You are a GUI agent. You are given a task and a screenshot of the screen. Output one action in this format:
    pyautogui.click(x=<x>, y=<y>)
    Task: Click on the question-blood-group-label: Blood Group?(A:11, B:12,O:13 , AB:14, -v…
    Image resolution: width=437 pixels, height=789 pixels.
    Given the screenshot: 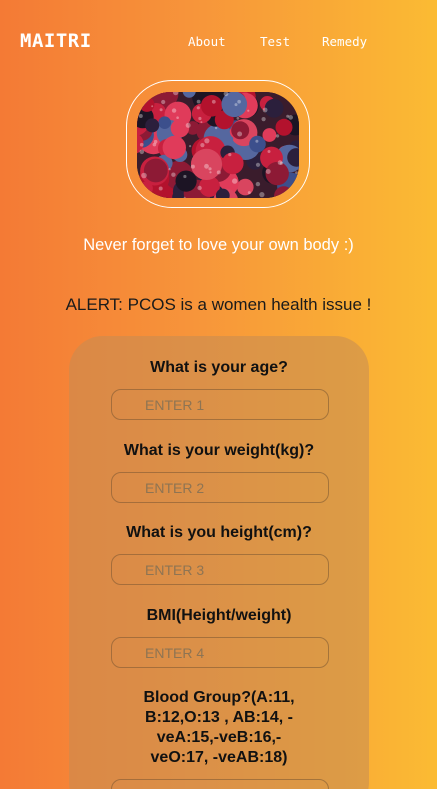 What is the action you would take?
    pyautogui.click(x=219, y=727)
    